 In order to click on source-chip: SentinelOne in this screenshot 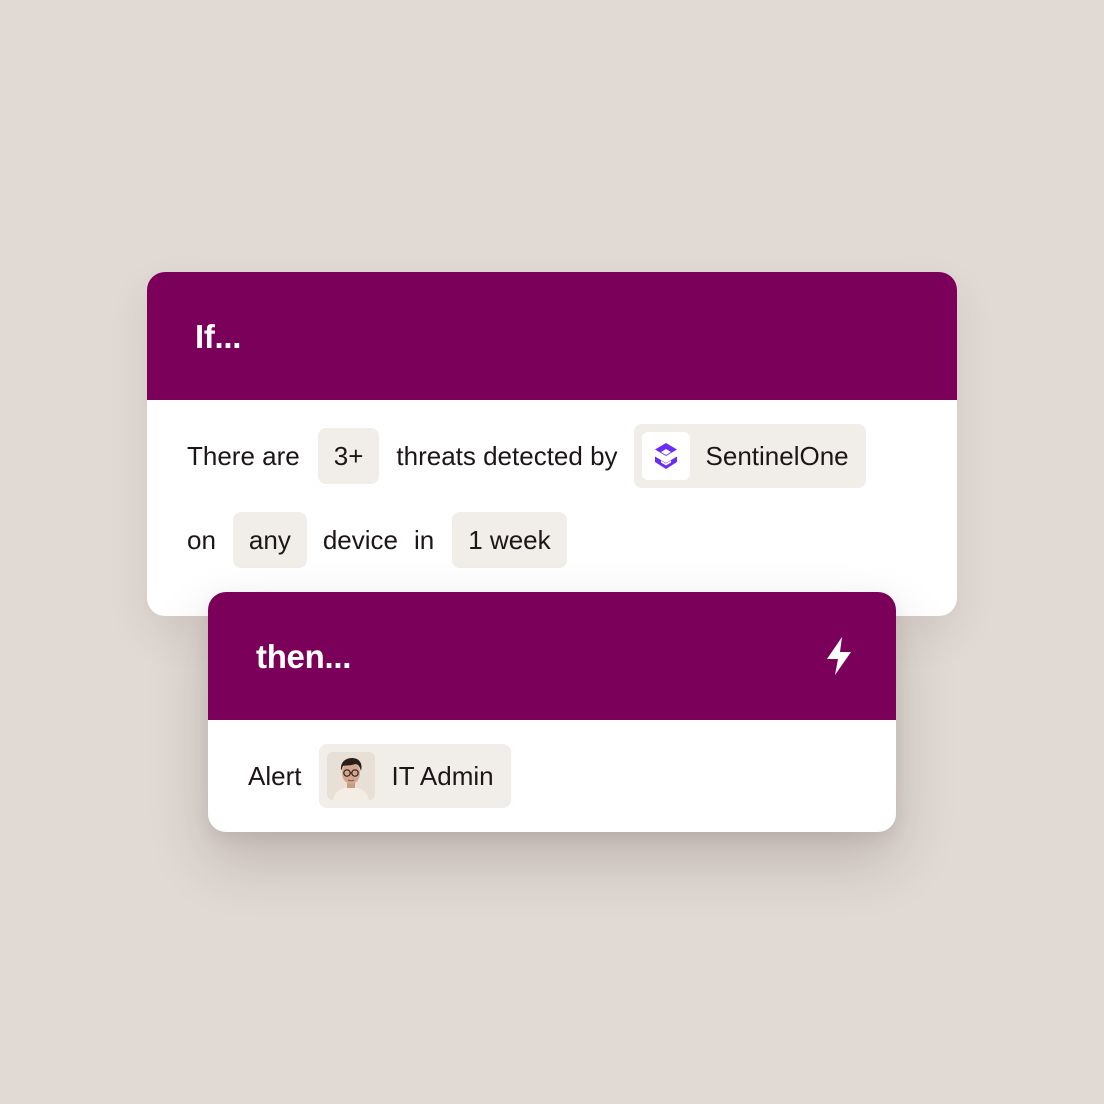, I will do `click(749, 456)`.